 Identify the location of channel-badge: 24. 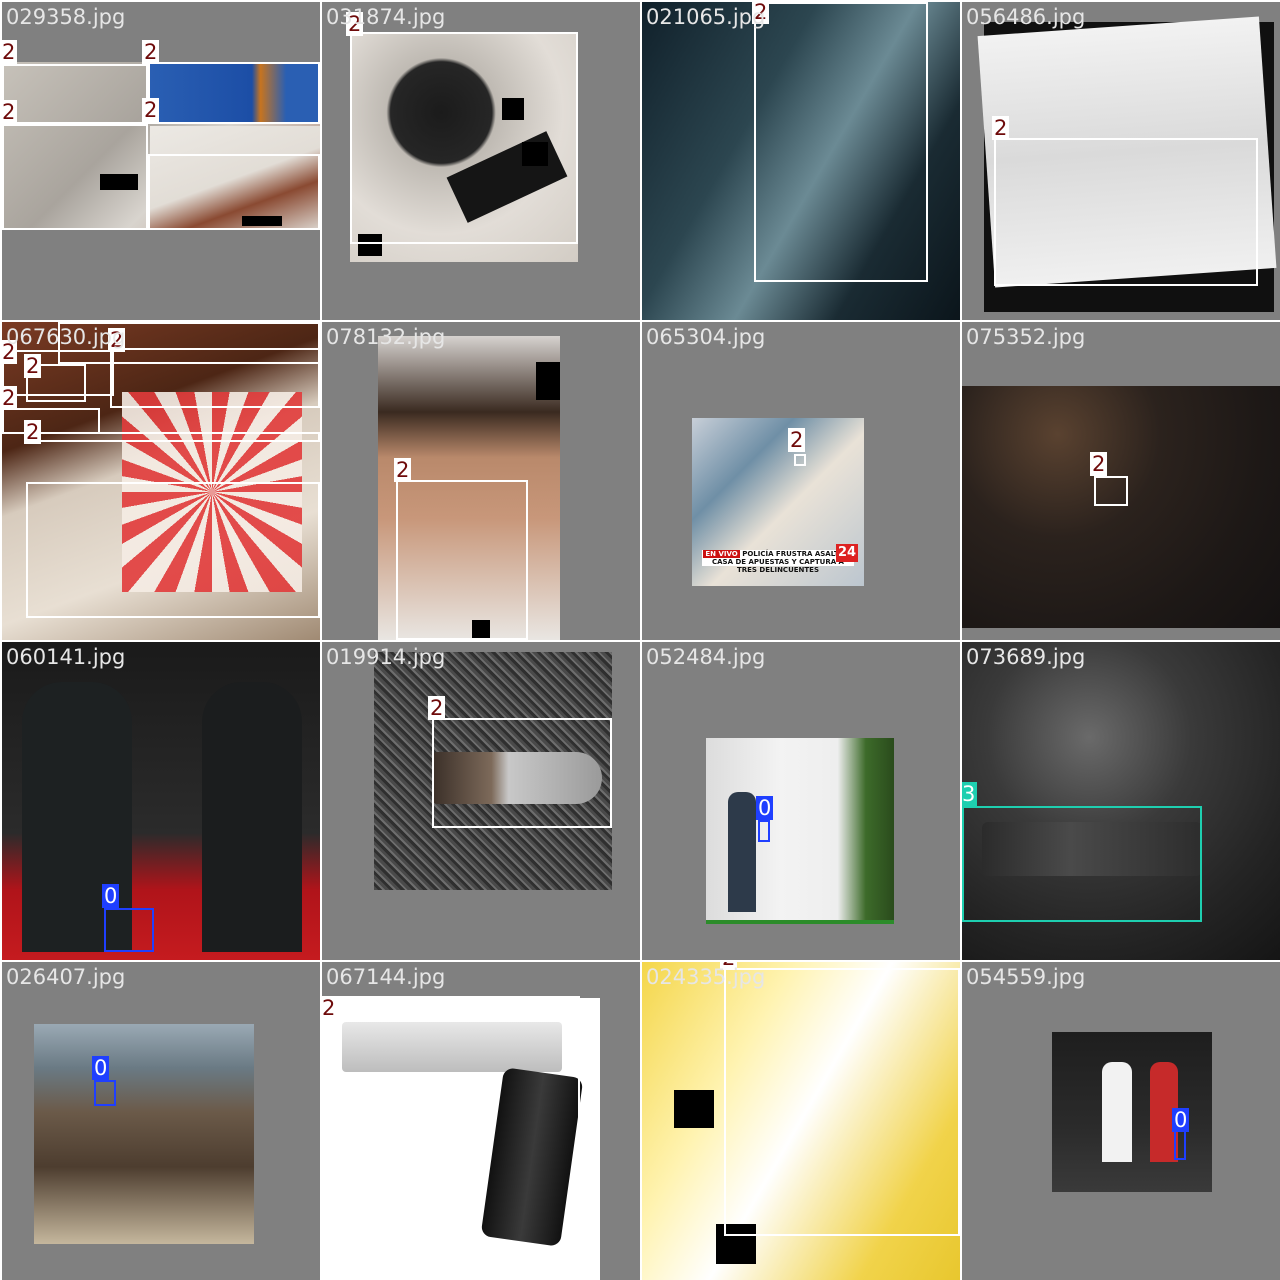
(847, 553).